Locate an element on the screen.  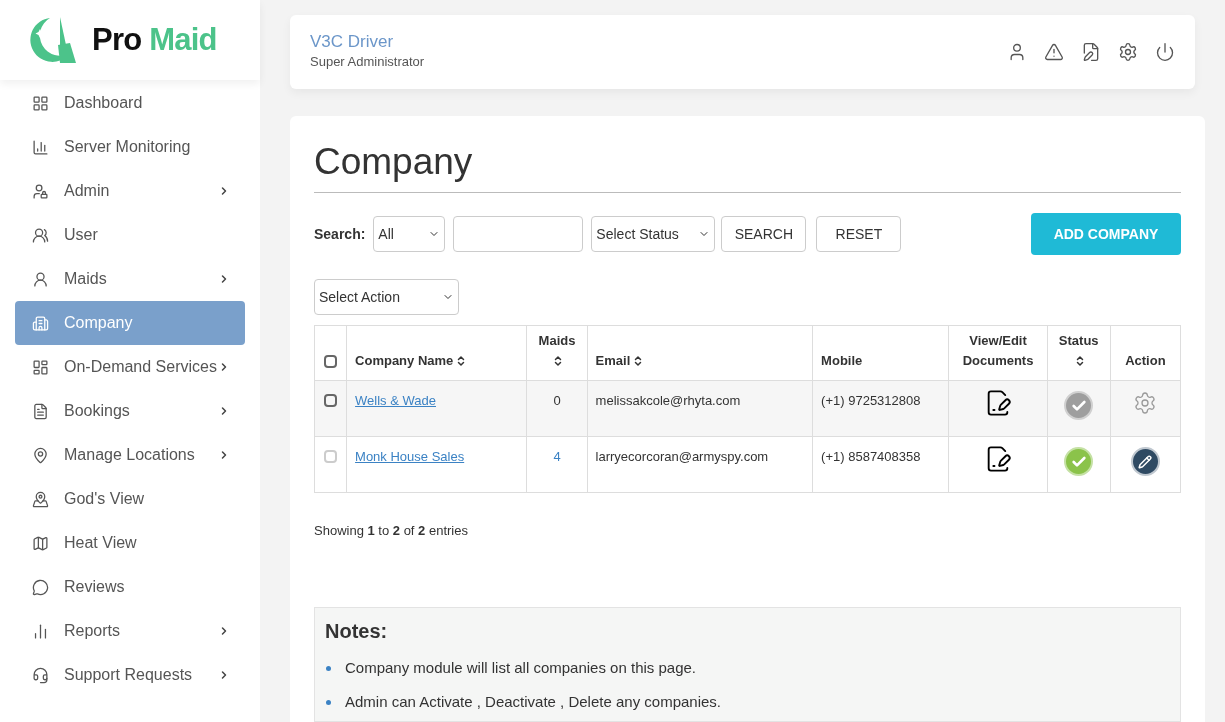
sidebar-item: User is located at coordinates (130, 235).